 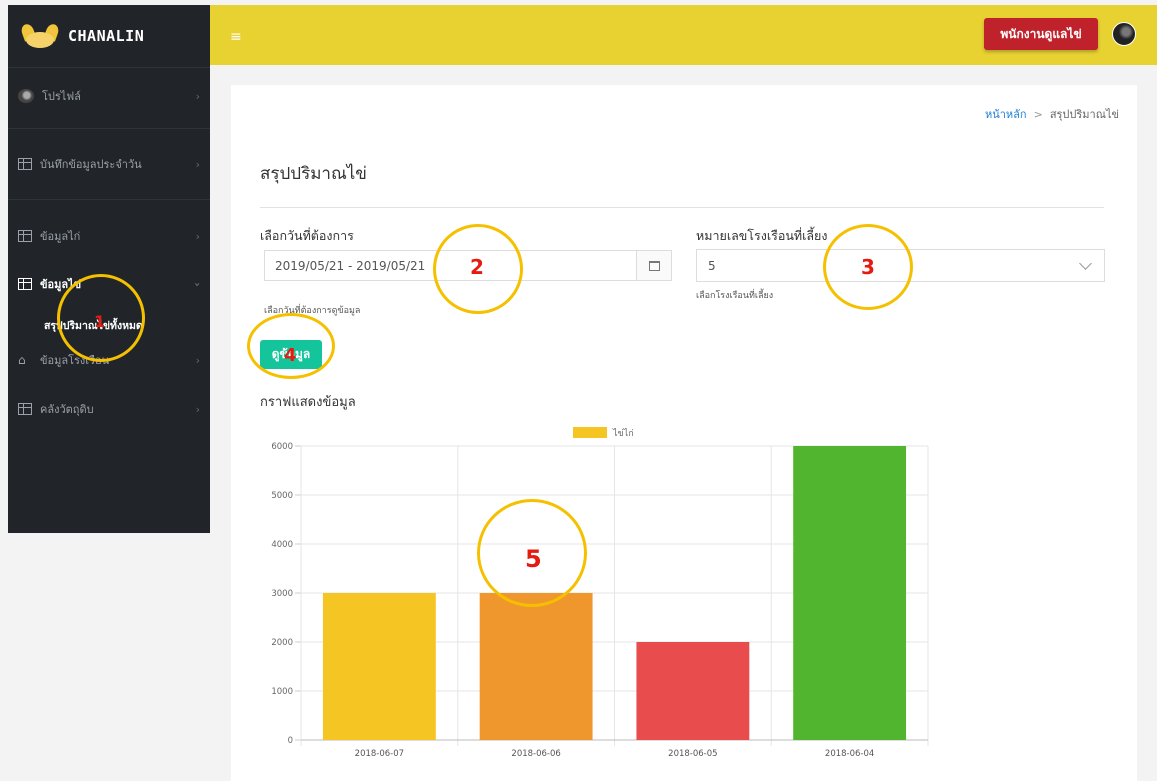 What do you see at coordinates (535, 754) in the screenshot?
I see `x-tick-label: 2018-06-06` at bounding box center [535, 754].